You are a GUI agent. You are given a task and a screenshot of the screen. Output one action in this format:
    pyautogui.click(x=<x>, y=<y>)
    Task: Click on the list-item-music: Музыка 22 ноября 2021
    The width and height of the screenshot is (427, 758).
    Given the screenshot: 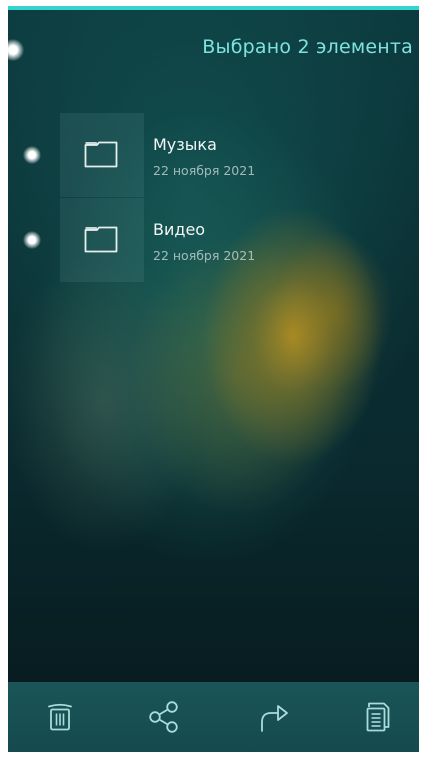 What is the action you would take?
    pyautogui.click(x=213, y=155)
    